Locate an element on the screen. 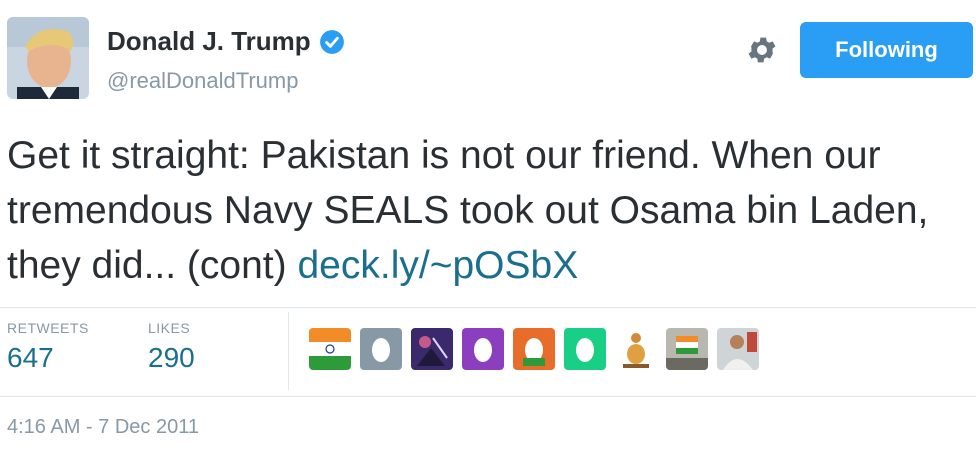  tweet-link: deck.ly/~pOSbX is located at coordinates (437, 265).